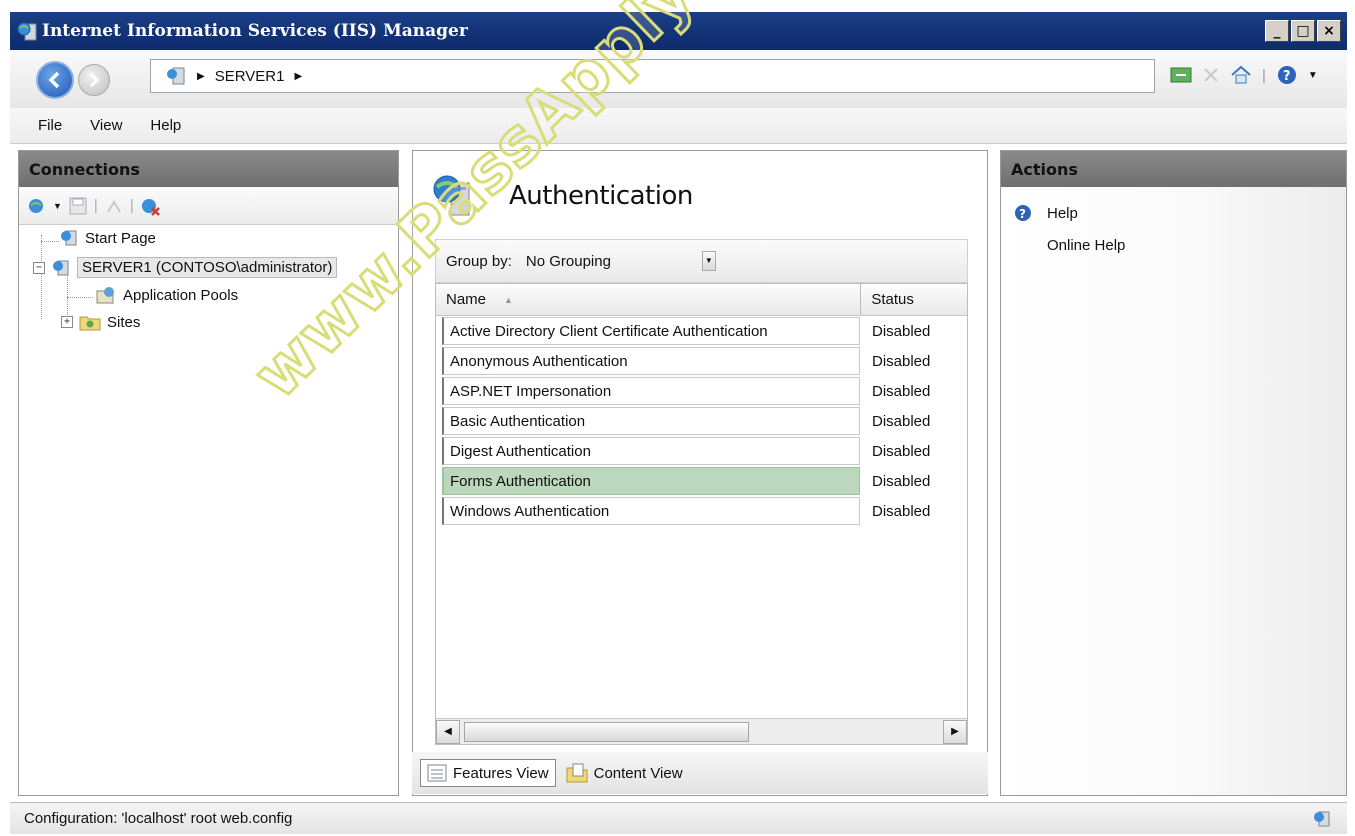  I want to click on tab-label: Features View, so click(501, 773).